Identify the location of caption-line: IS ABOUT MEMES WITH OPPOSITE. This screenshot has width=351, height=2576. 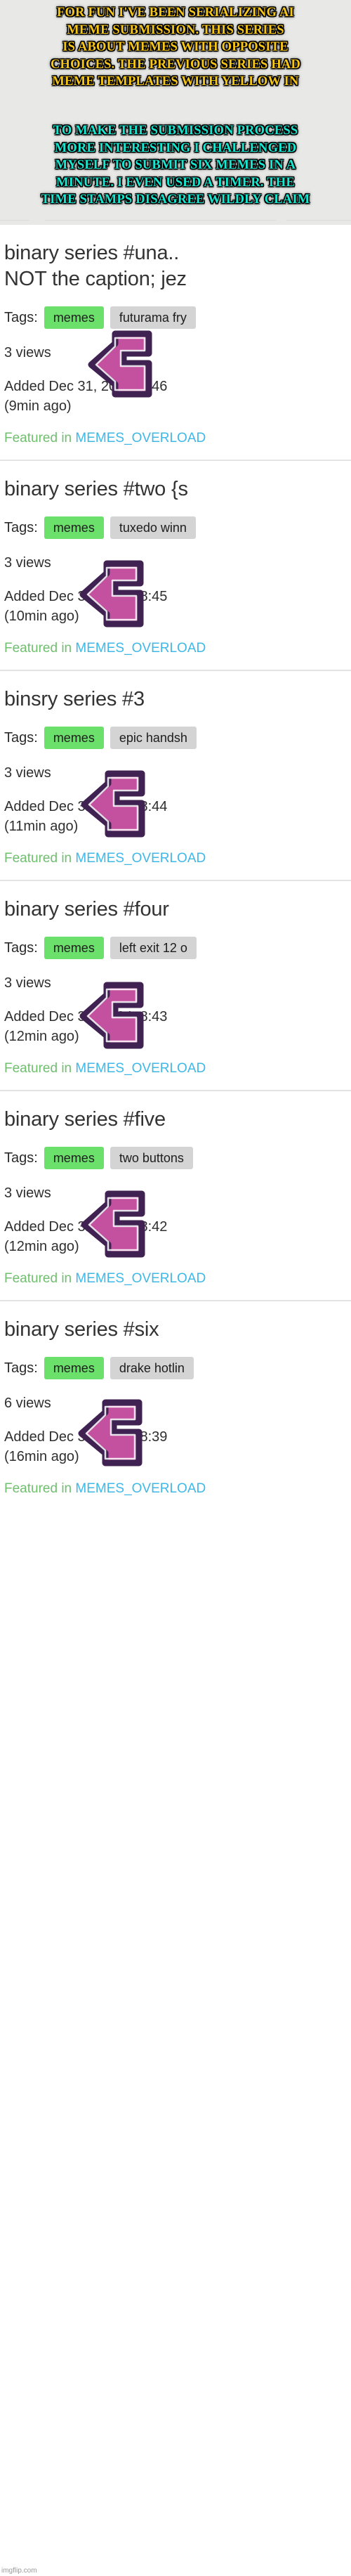
(175, 47).